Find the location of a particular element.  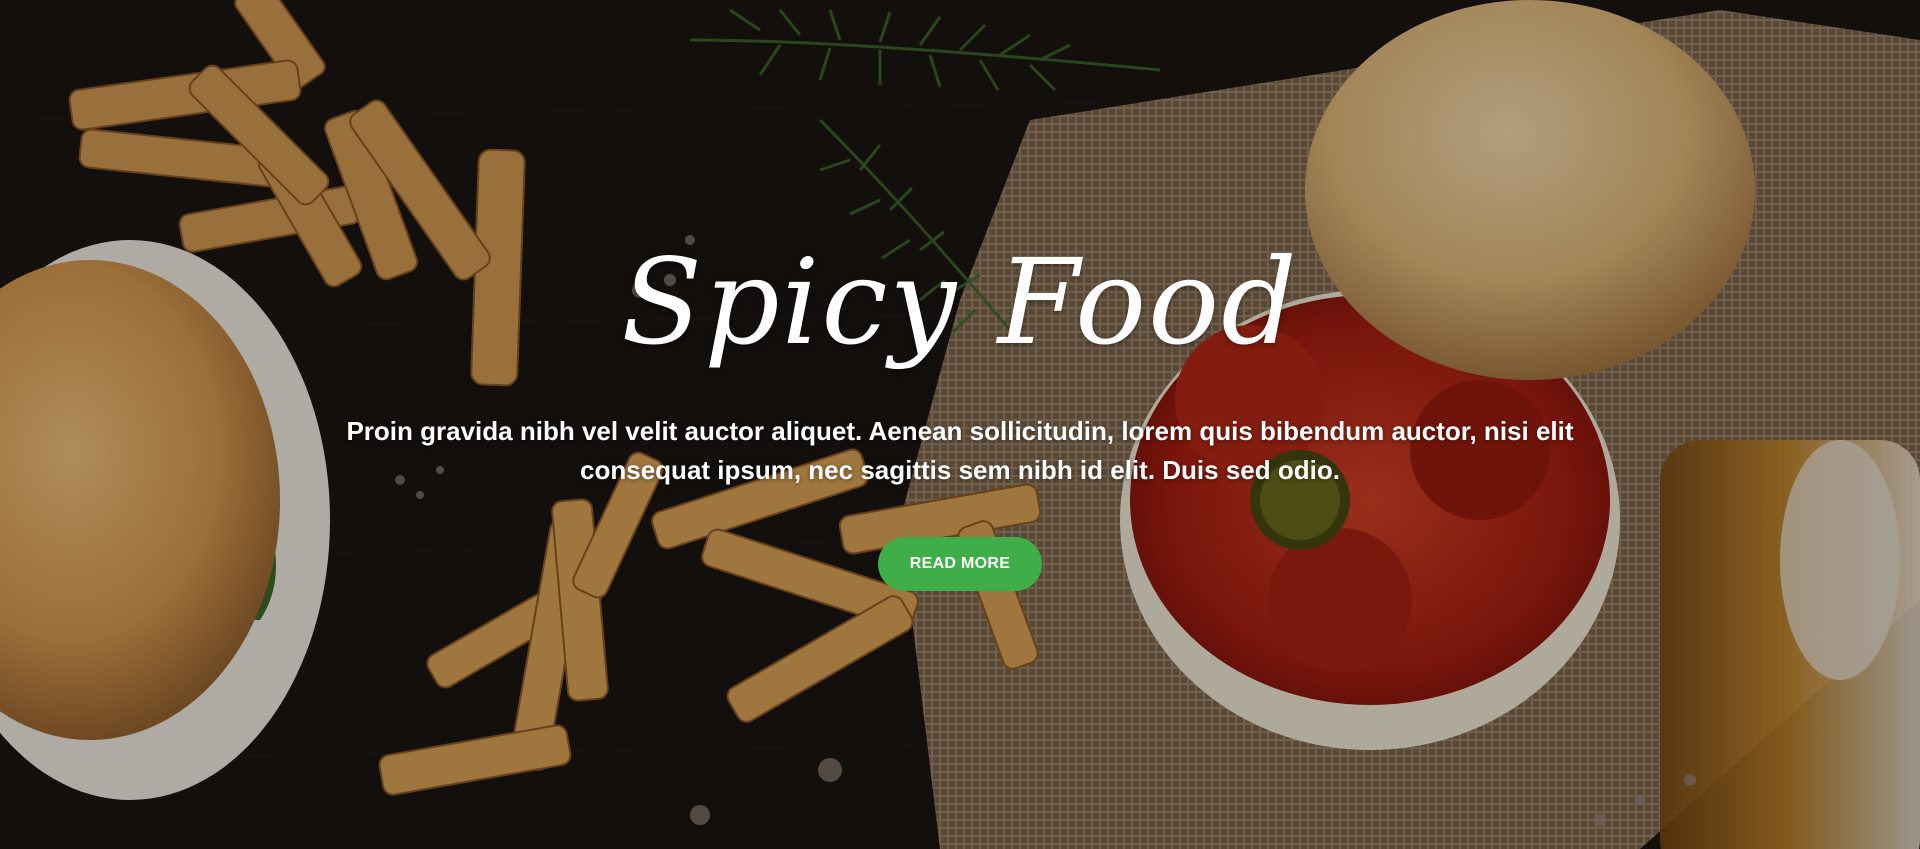

hero-title: Spicy Food is located at coordinates (960, 302).